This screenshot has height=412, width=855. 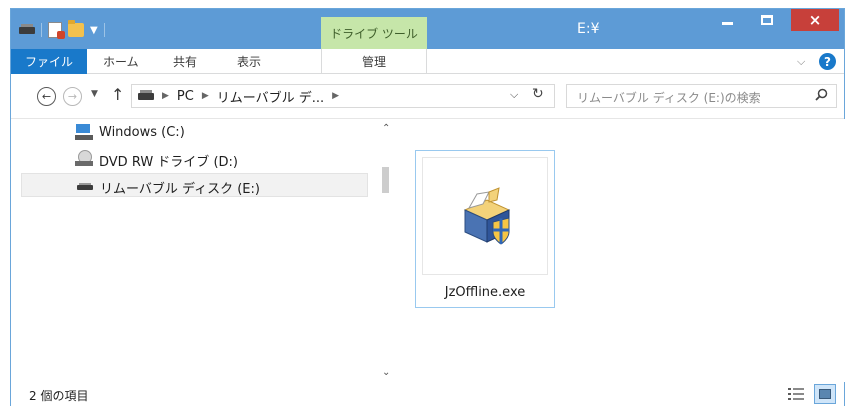 What do you see at coordinates (84, 132) in the screenshot?
I see `windows-drive-icon` at bounding box center [84, 132].